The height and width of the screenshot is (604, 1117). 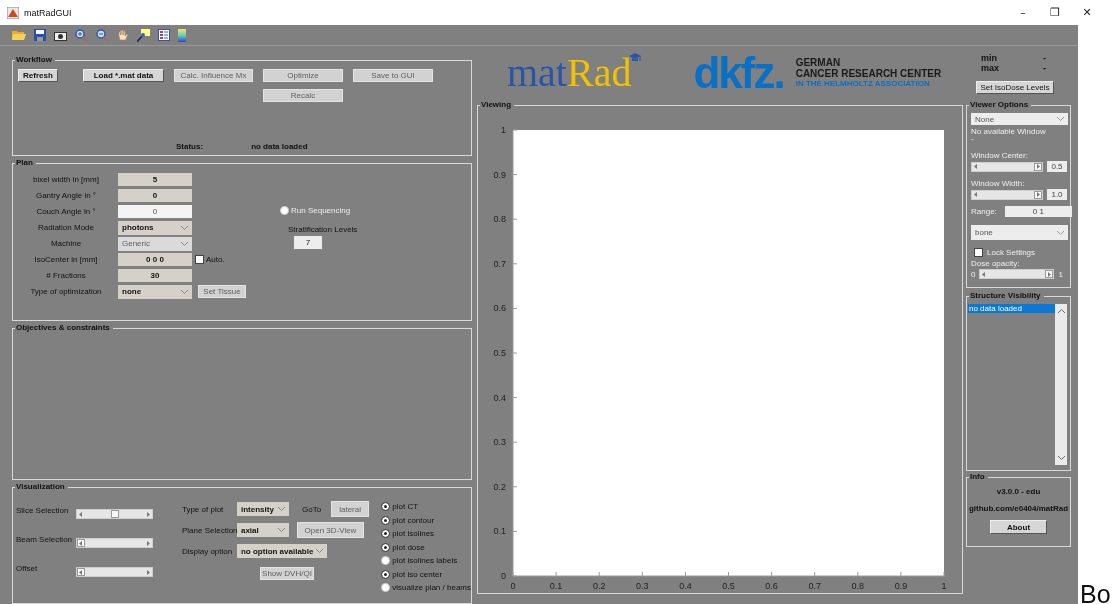 I want to click on field-label: Machine, so click(x=66, y=243).